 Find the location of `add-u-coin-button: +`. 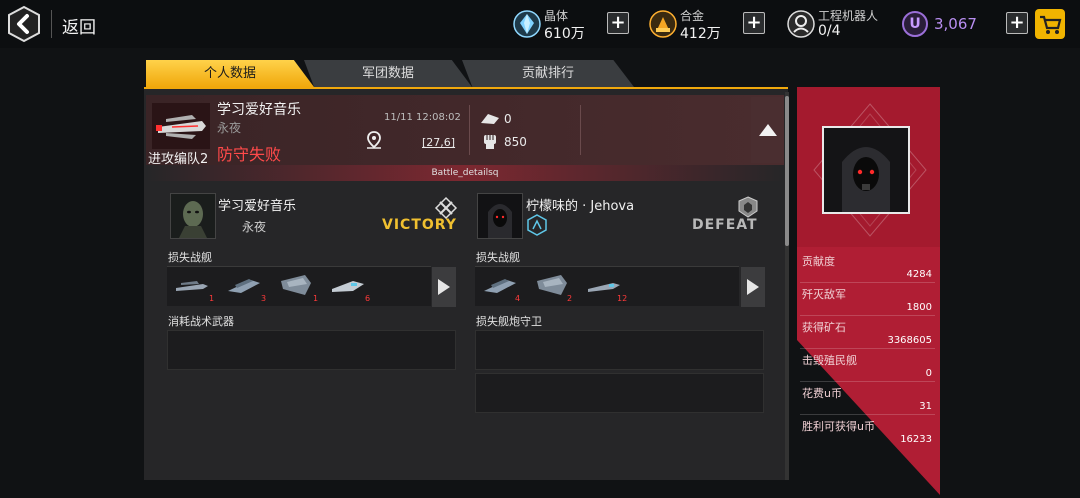

add-u-coin-button: + is located at coordinates (1017, 23).